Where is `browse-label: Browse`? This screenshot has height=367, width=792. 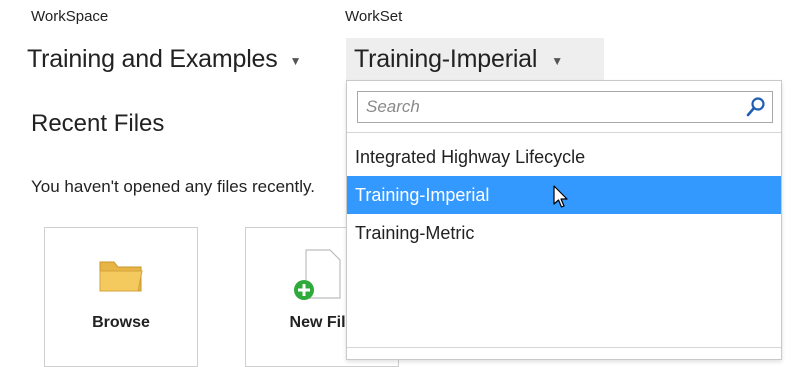 browse-label: Browse is located at coordinates (121, 322).